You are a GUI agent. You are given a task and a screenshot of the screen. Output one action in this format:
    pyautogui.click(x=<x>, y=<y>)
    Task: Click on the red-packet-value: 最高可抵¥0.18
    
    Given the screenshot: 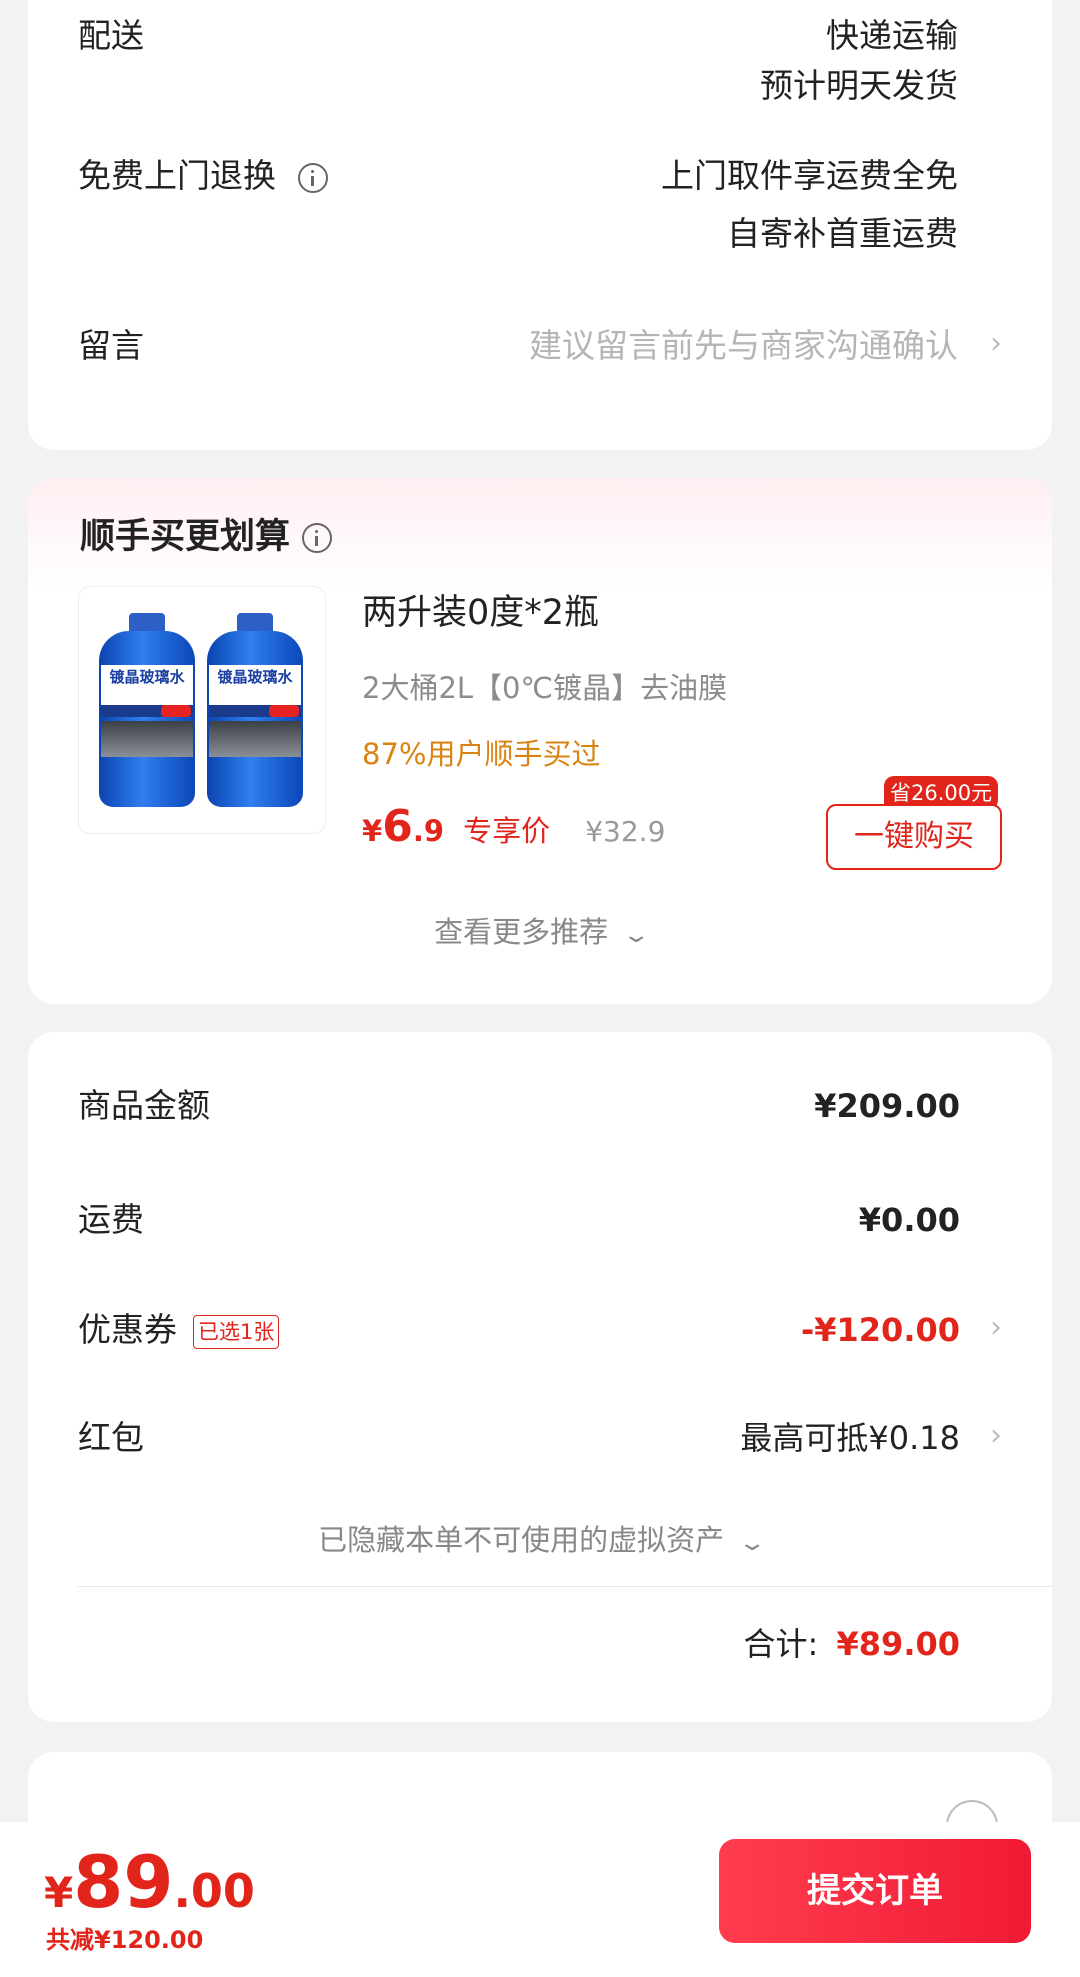 What is the action you would take?
    pyautogui.click(x=850, y=1438)
    